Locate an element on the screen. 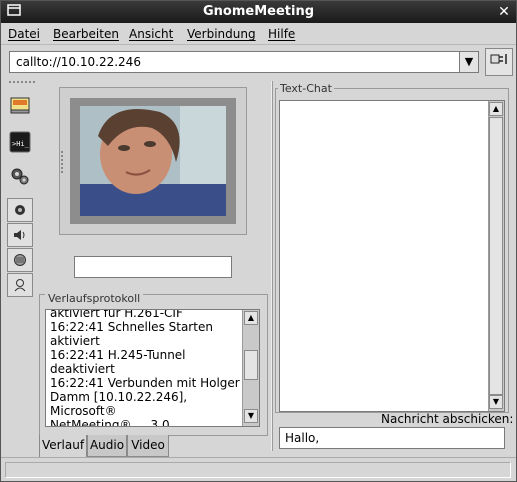  video-image is located at coordinates (153, 161).